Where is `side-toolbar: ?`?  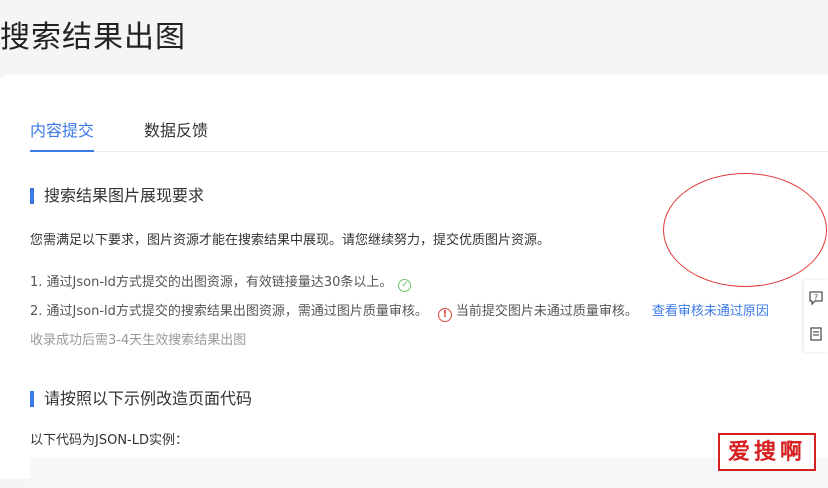
side-toolbar: ? is located at coordinates (816, 316).